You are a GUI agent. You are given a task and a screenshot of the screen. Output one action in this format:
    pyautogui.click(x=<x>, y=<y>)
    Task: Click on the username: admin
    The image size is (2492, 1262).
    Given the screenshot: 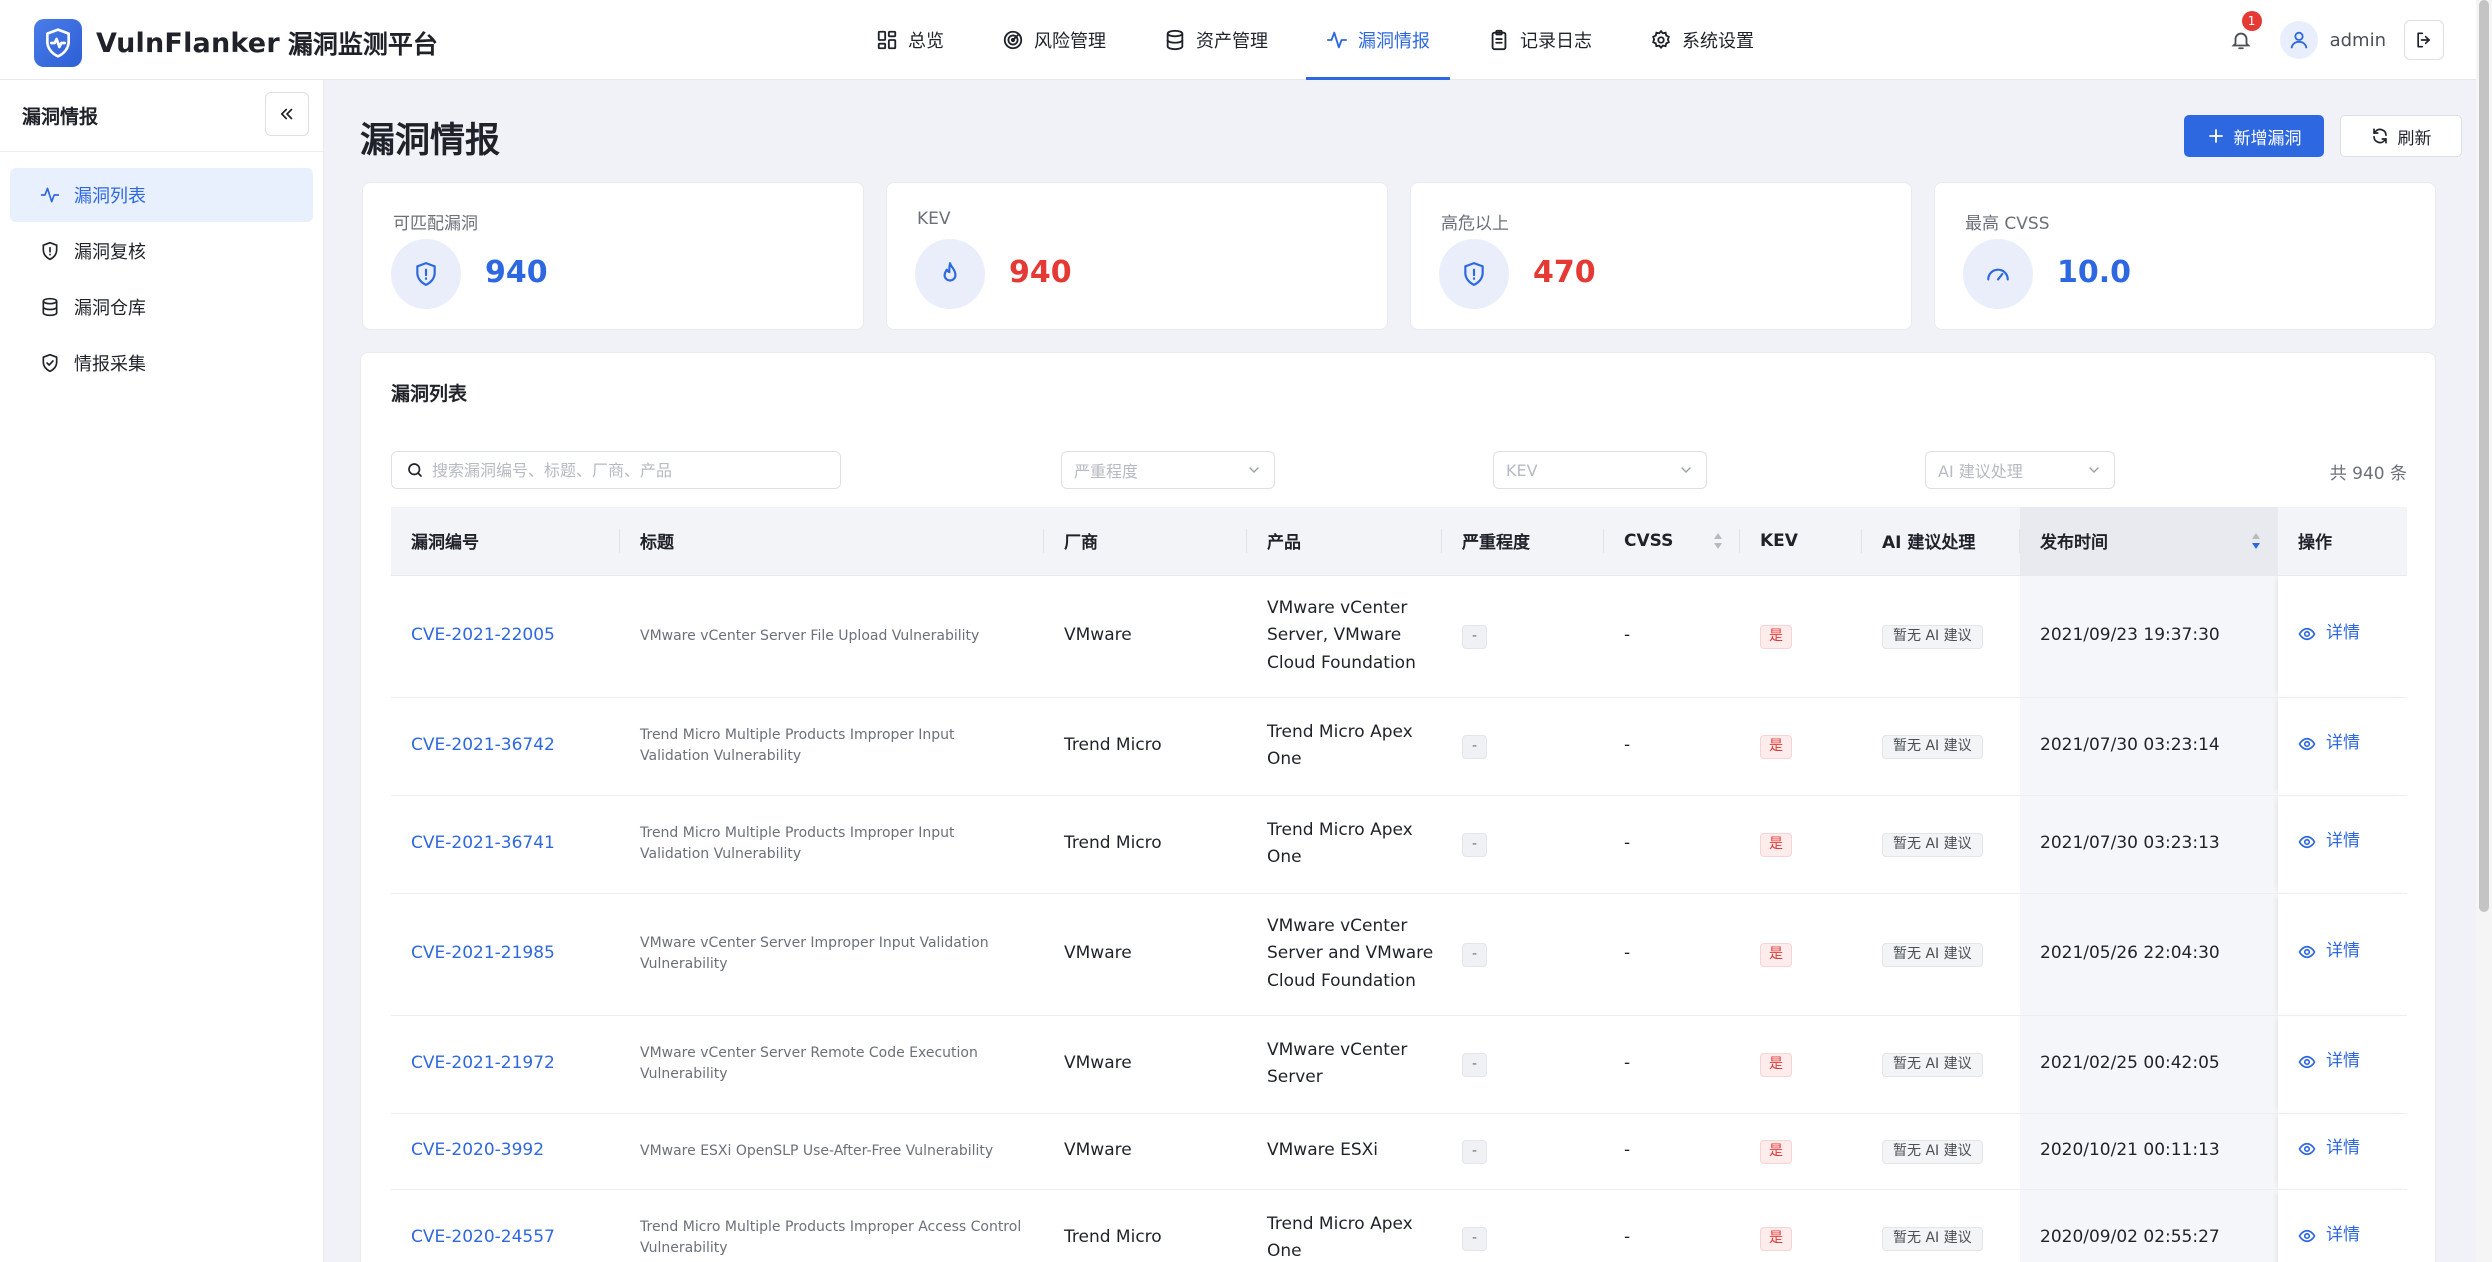 What is the action you would take?
    pyautogui.click(x=2358, y=40)
    